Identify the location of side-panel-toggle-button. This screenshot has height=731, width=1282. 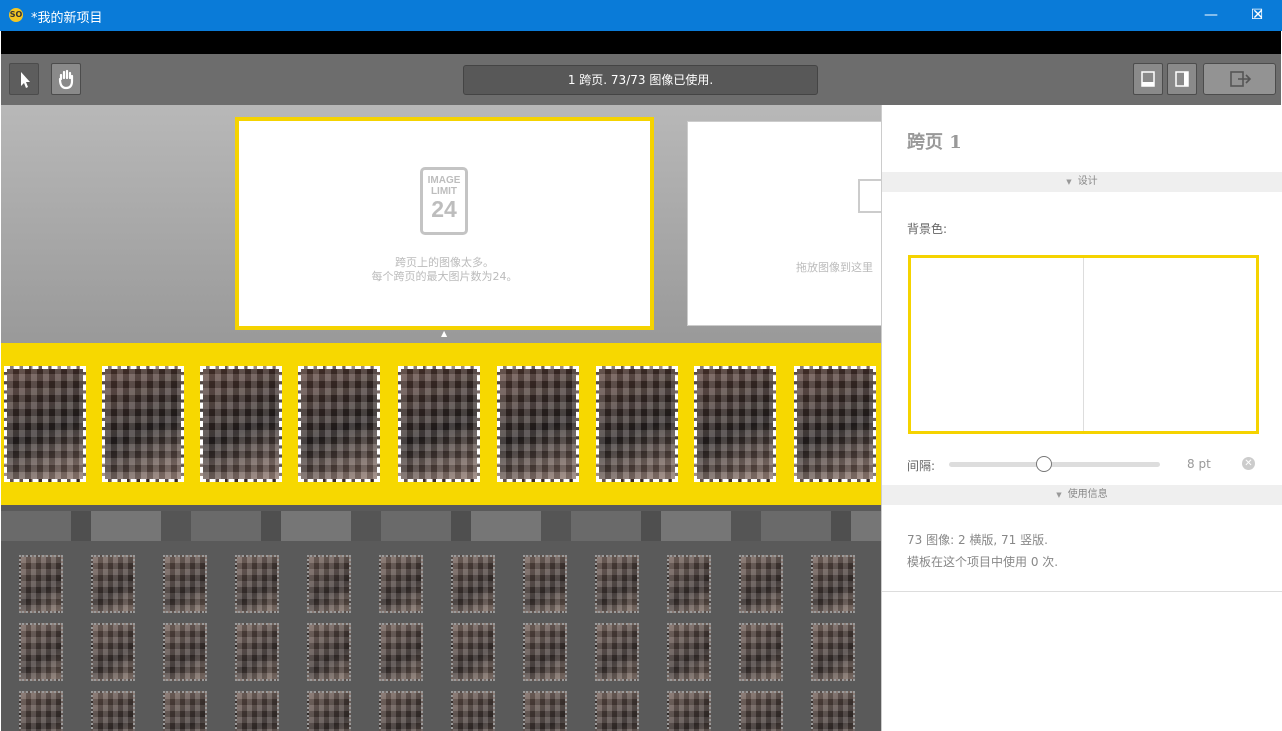
(1182, 79).